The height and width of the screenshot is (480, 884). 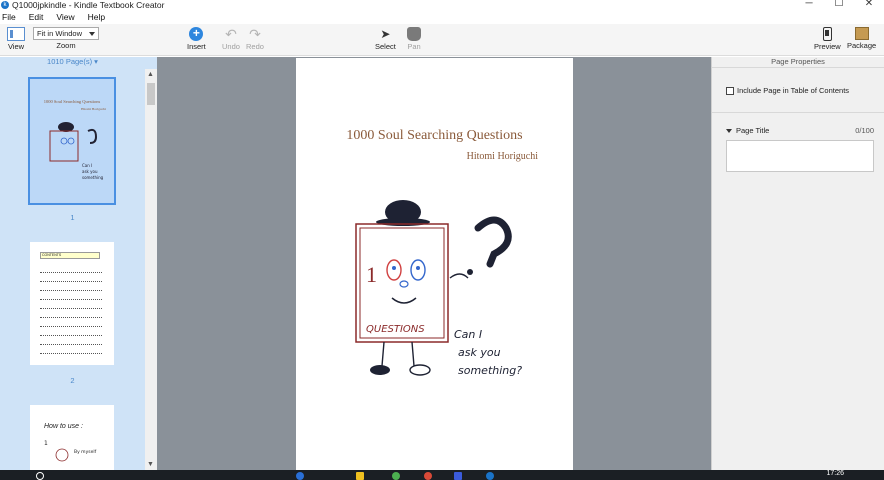 What do you see at coordinates (16, 34) in the screenshot?
I see `view-layout-icon` at bounding box center [16, 34].